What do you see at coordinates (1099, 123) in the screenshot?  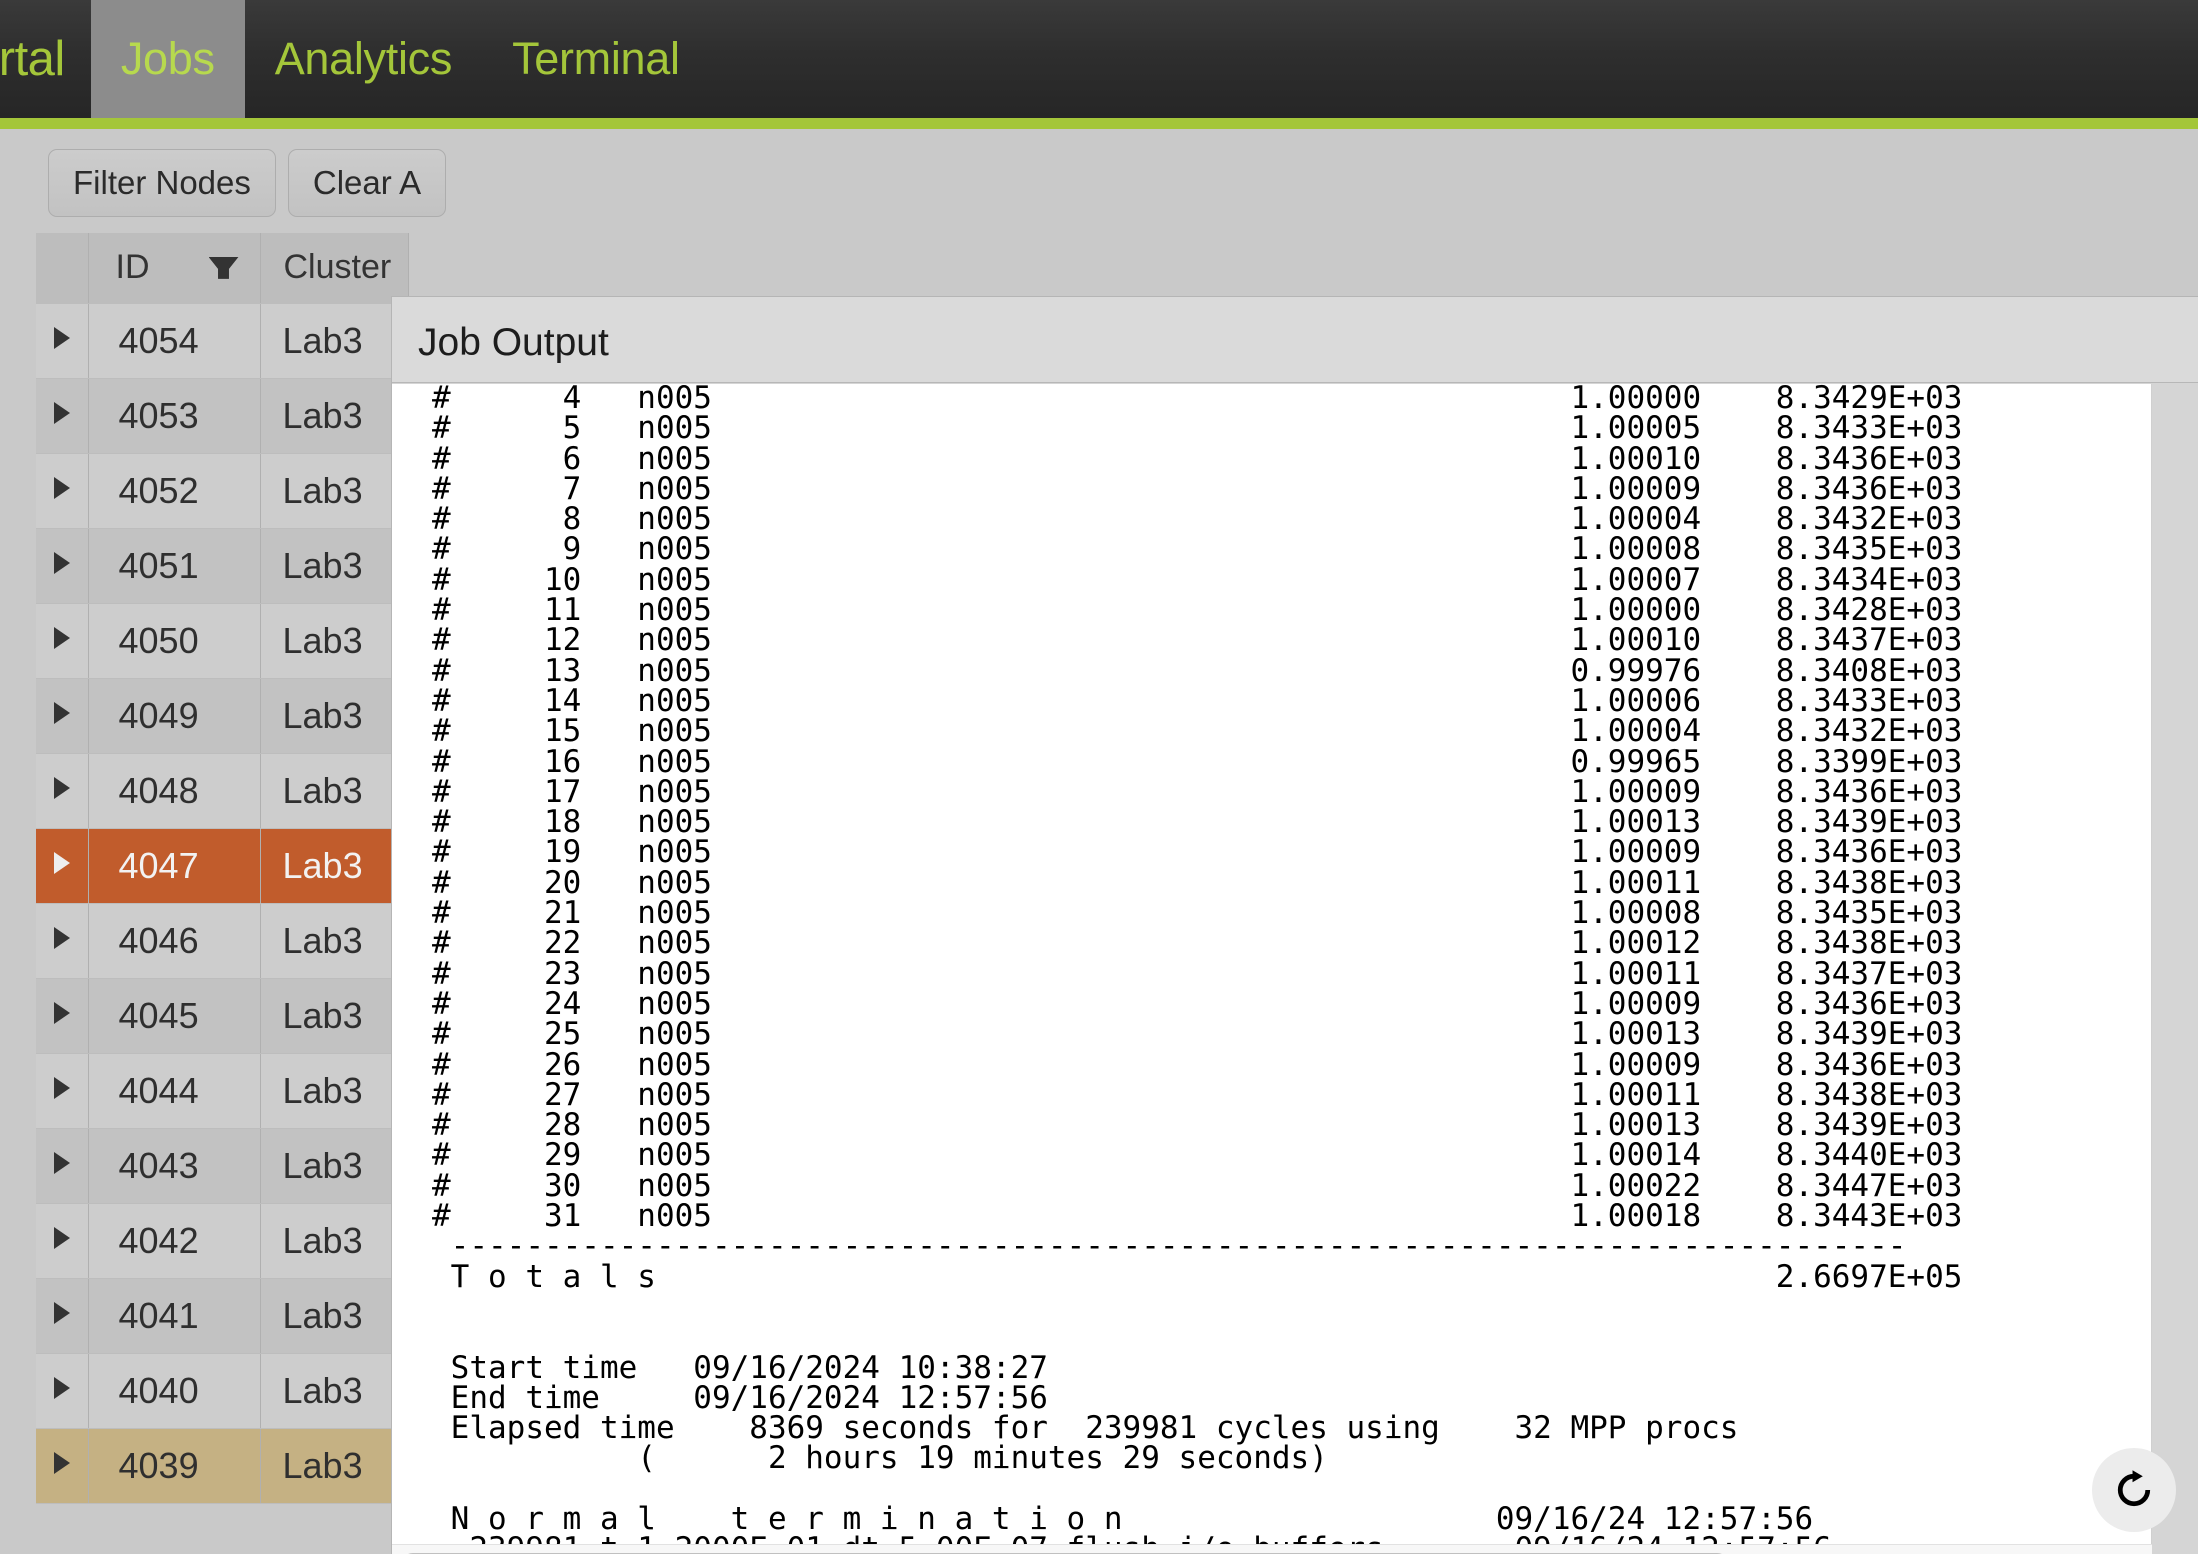 I see `nav-accent-underline` at bounding box center [1099, 123].